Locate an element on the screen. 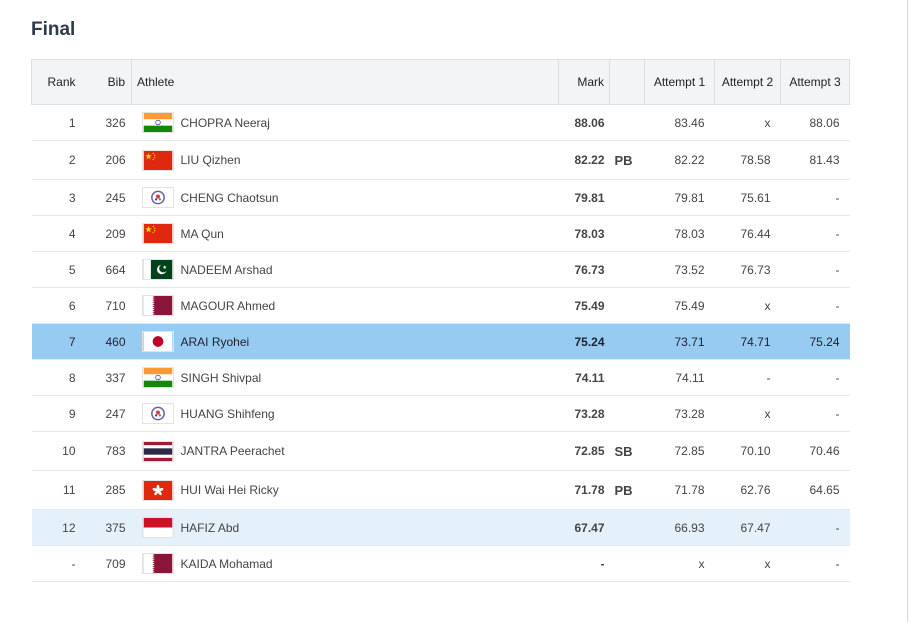 The height and width of the screenshot is (622, 910). table-row: 5 664 NADEEM Arshad 76.73 73.52 76.73- is located at coordinates (440, 269).